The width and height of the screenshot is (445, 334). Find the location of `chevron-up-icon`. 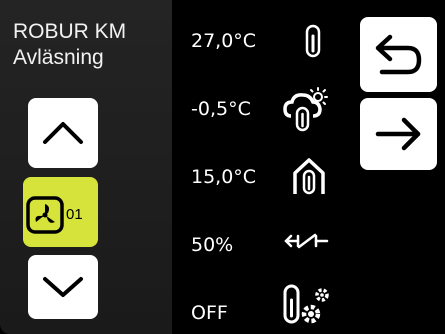

chevron-up-icon is located at coordinates (63, 133).